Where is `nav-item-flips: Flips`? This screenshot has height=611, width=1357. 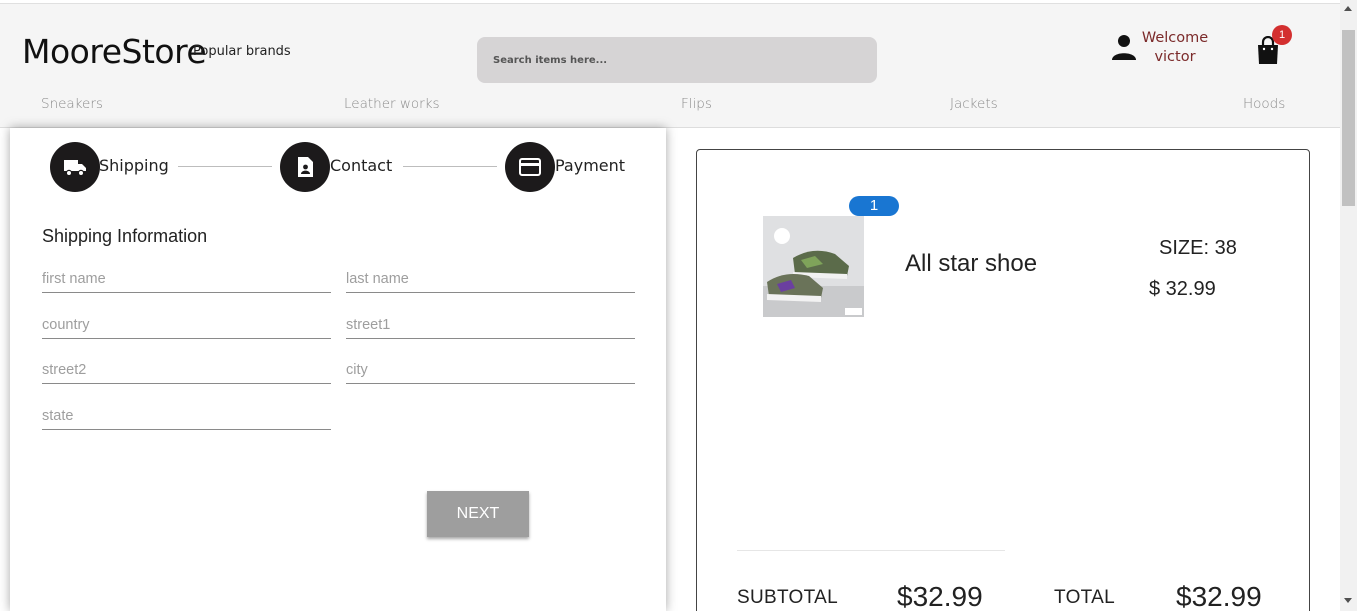 nav-item-flips: Flips is located at coordinates (696, 104).